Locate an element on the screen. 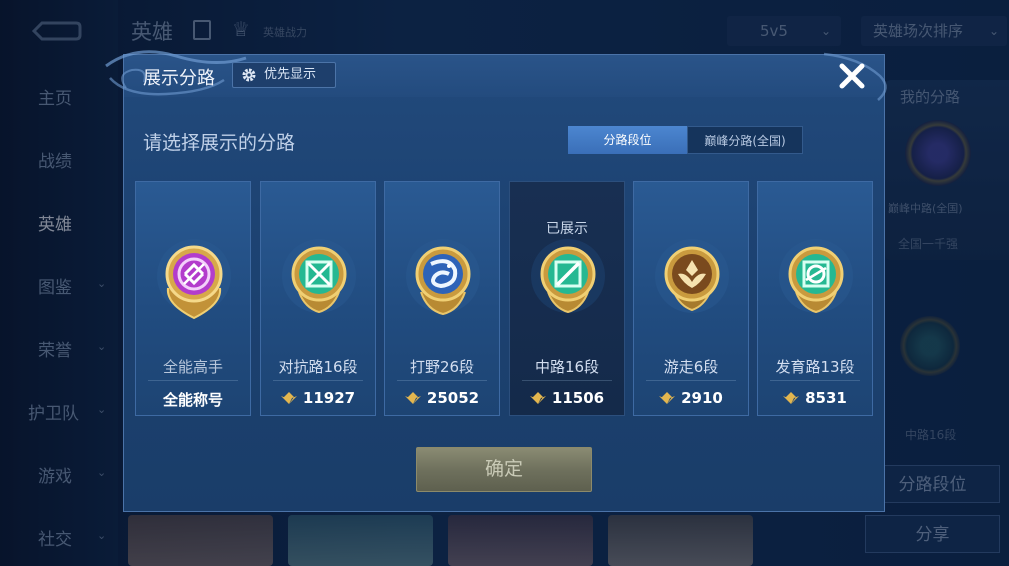 This screenshot has height=566, width=1009. close-icon is located at coordinates (852, 76).